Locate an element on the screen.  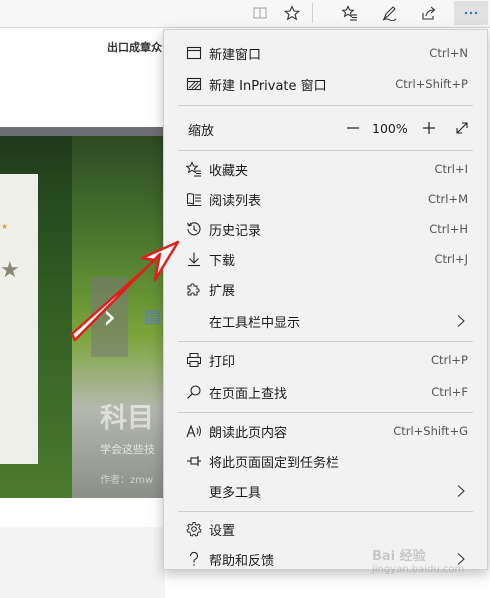
menu-item-label: 在页面上查找 is located at coordinates (248, 394).